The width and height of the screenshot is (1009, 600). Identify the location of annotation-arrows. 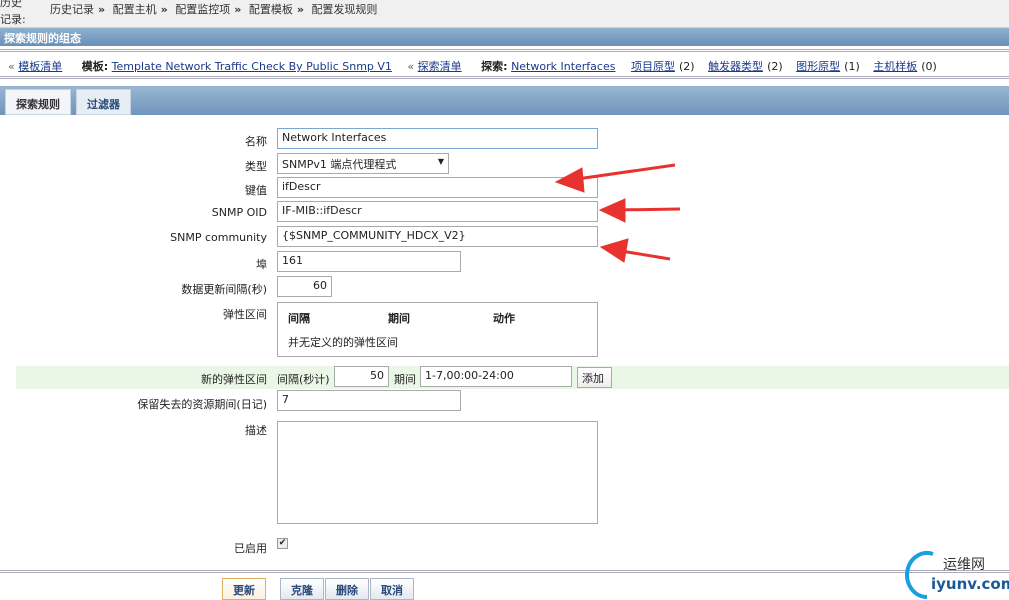
(617, 213).